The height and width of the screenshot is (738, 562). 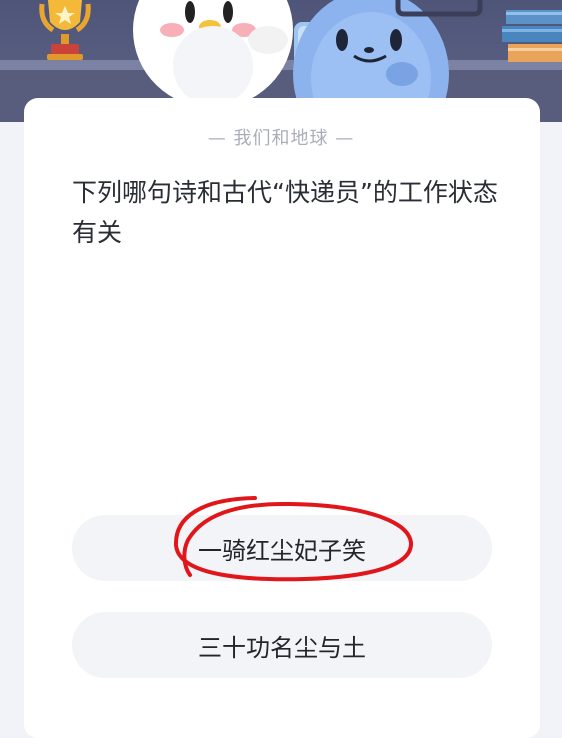 I want to click on option-button-1: 一骑红尘妃子笑, so click(x=282, y=548).